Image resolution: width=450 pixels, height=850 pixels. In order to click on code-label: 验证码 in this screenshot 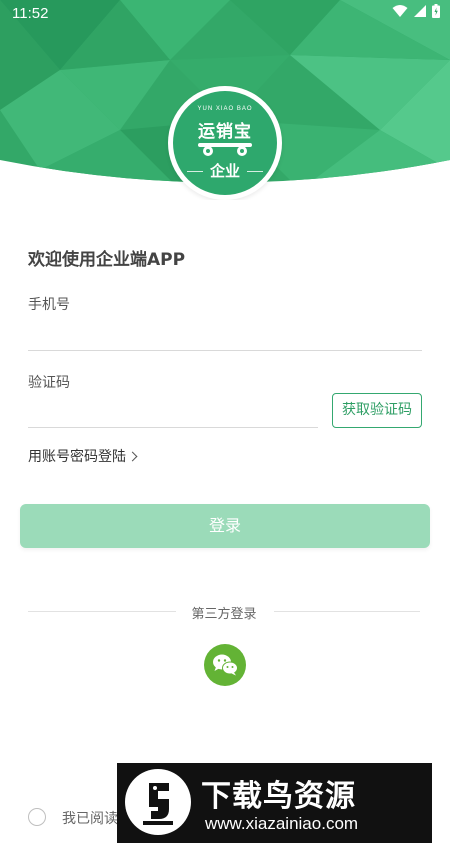, I will do `click(49, 383)`.